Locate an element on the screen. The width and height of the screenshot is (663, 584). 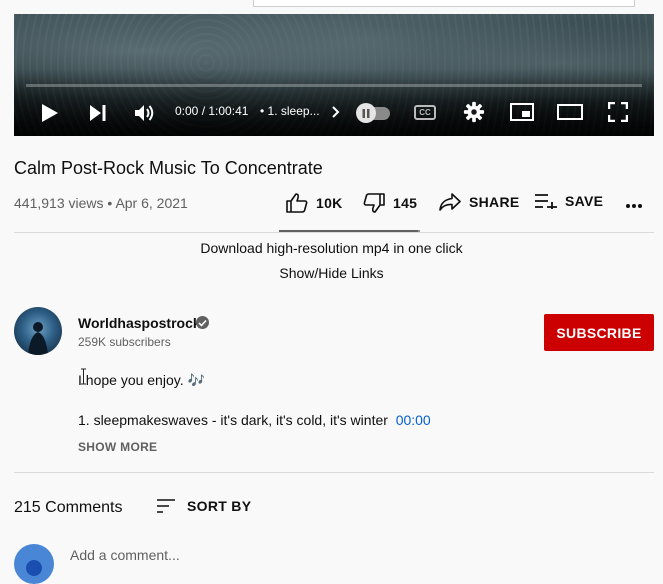
share-label: SHARE is located at coordinates (494, 202).